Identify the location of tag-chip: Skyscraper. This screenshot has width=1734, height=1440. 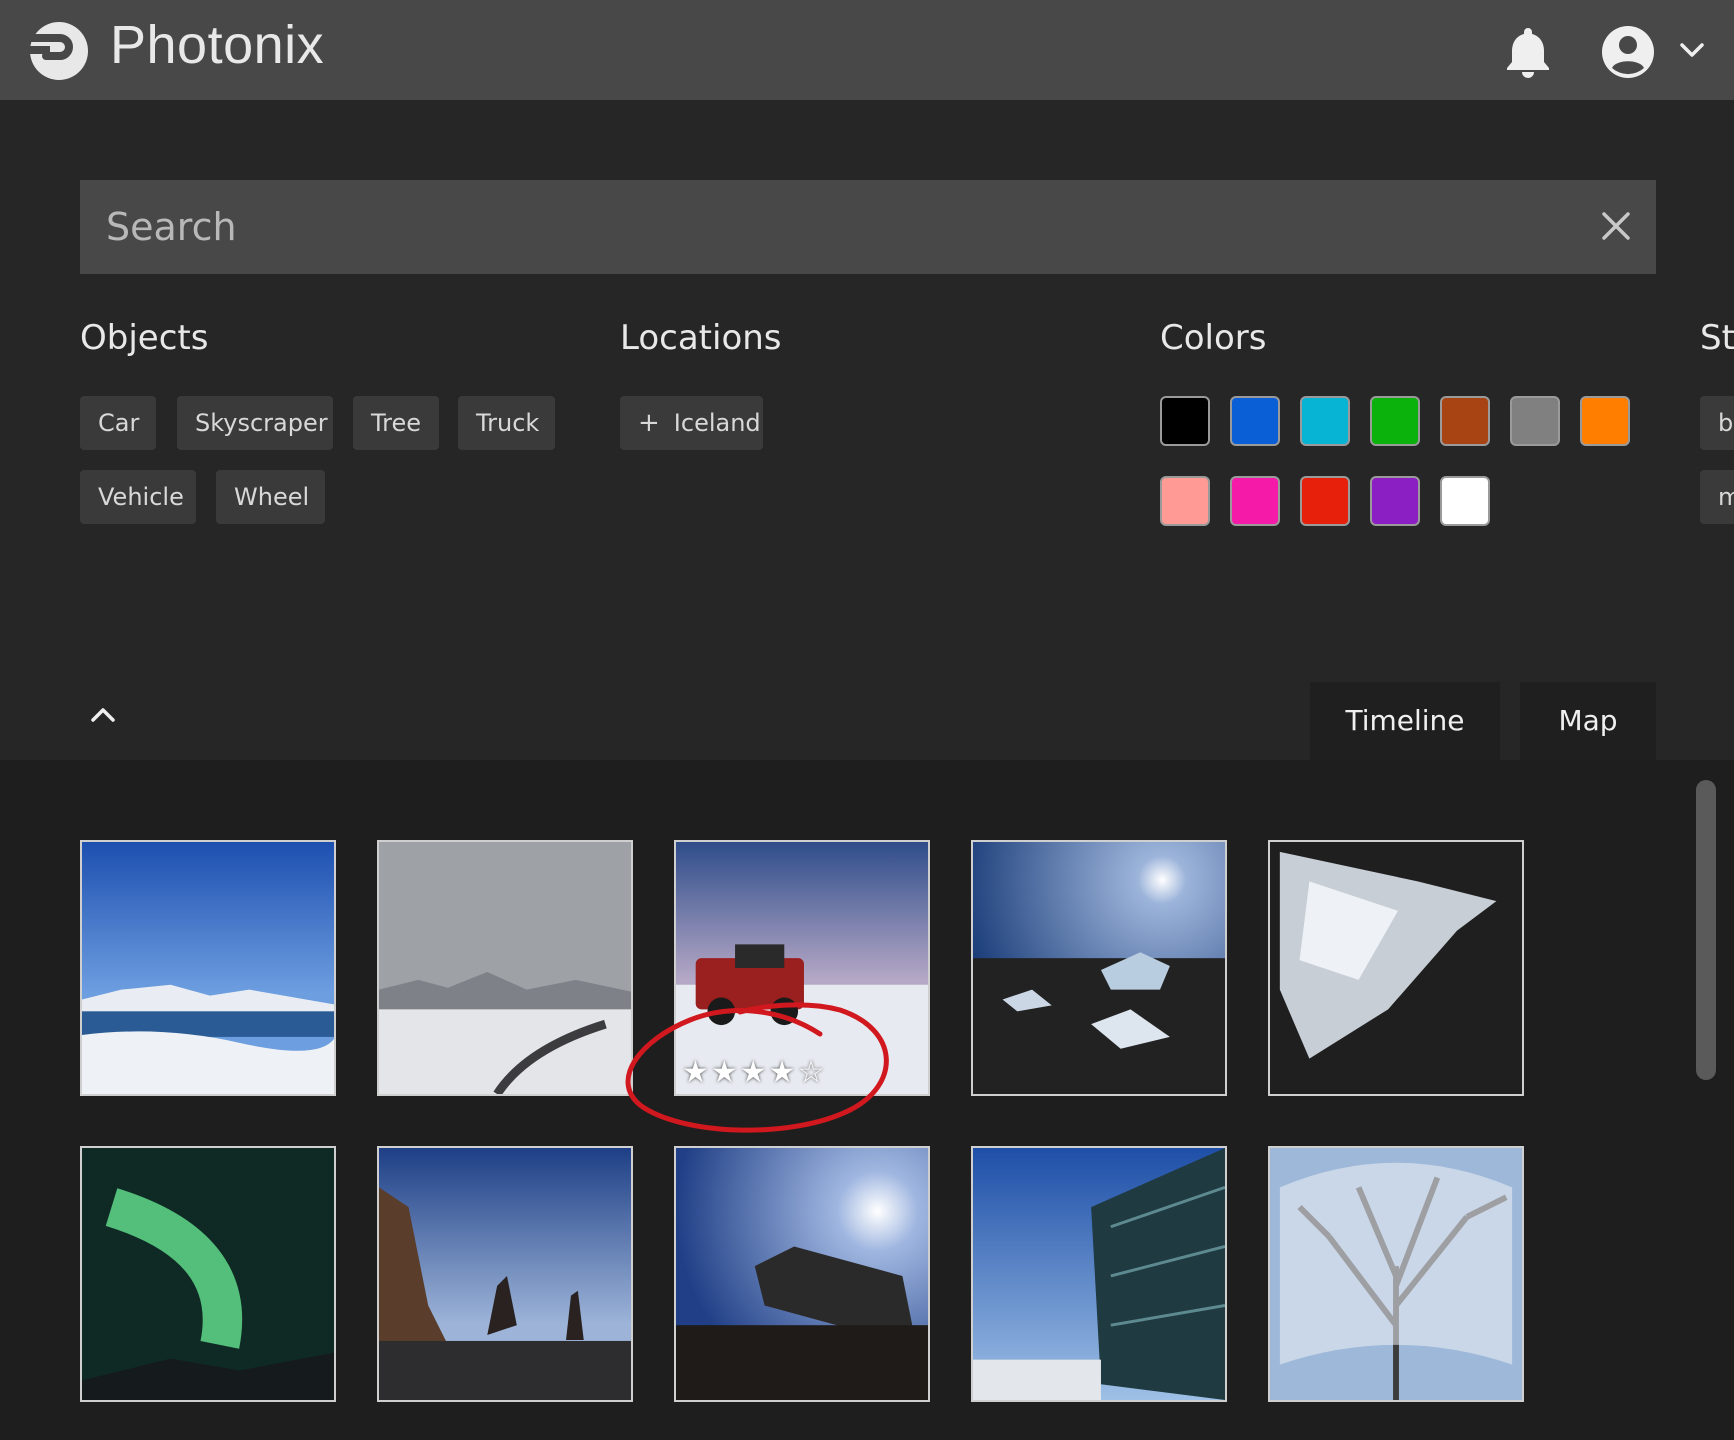
(255, 423).